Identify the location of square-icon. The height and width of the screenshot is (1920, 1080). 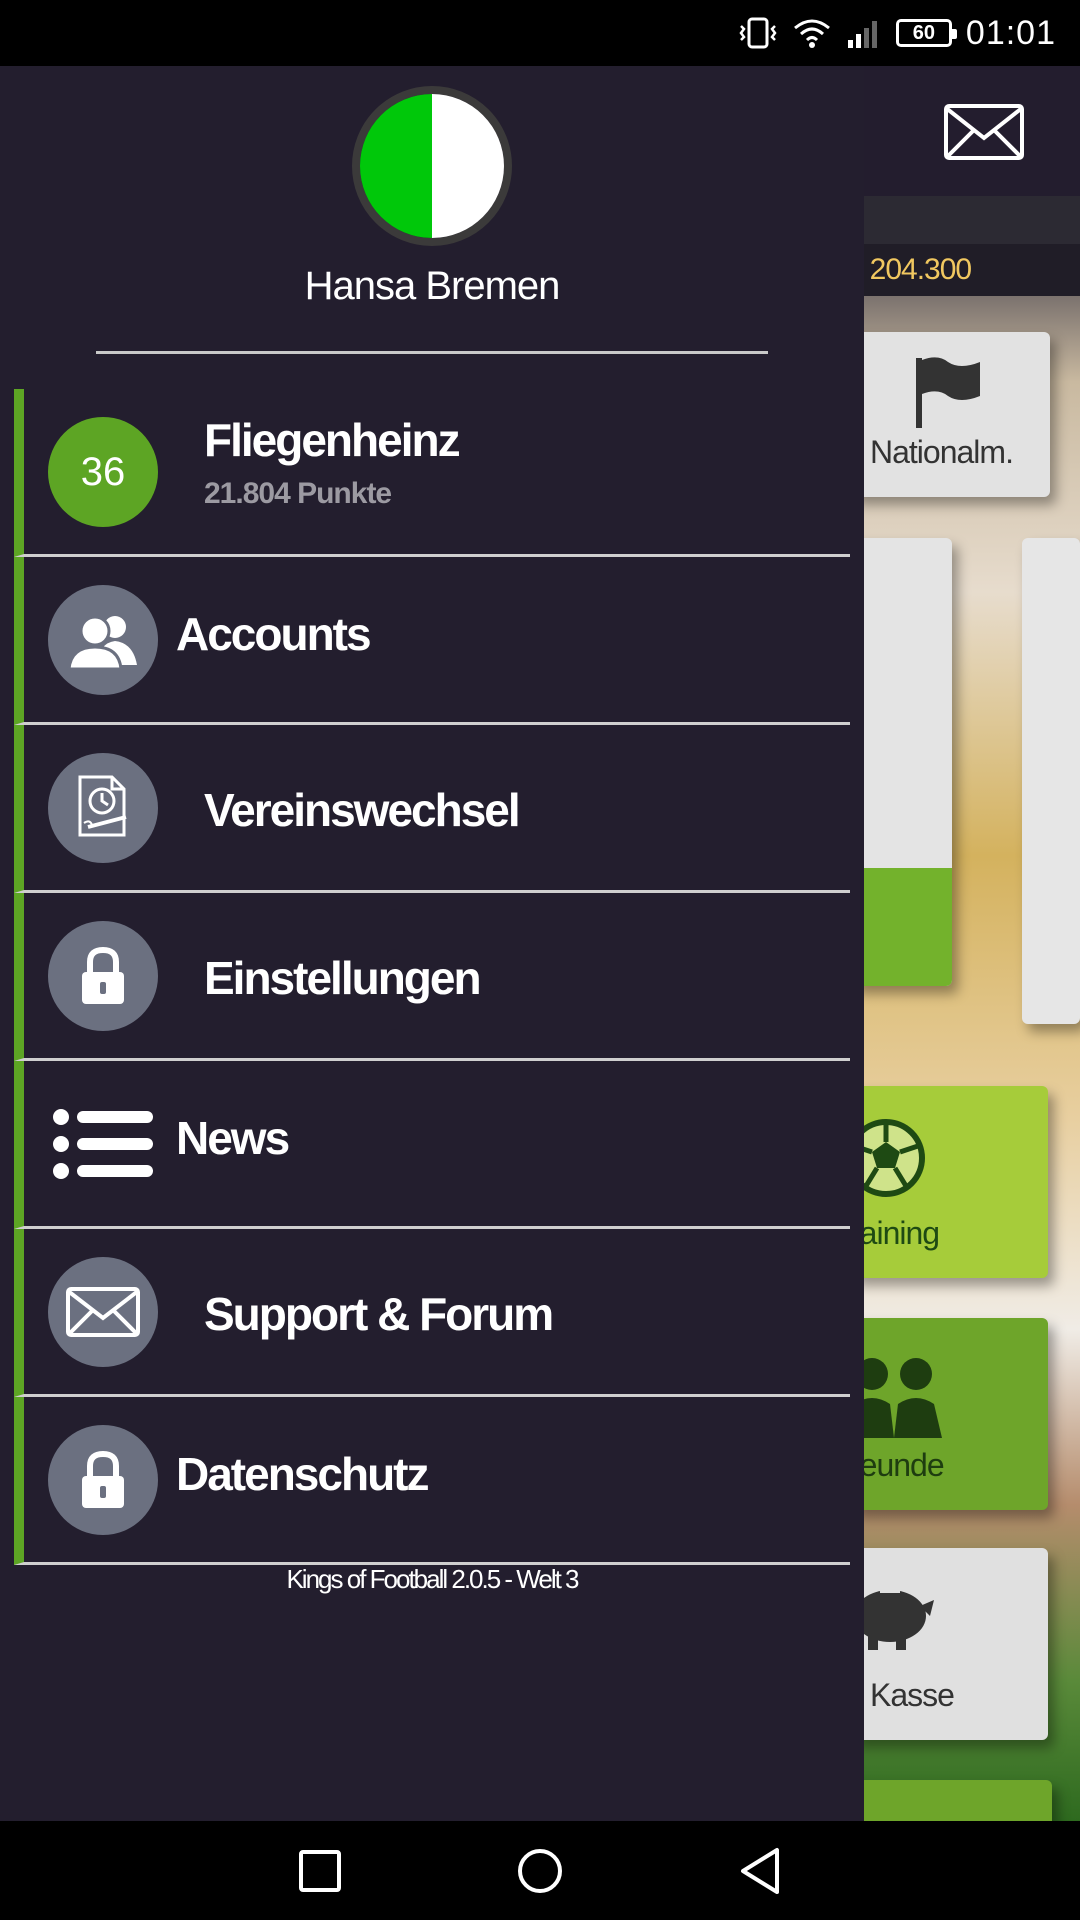
(320, 1870).